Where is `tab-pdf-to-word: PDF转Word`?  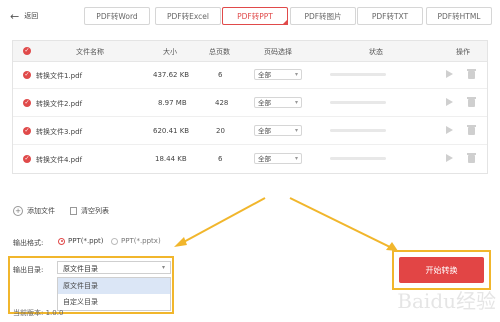 tab-pdf-to-word: PDF转Word is located at coordinates (117, 16).